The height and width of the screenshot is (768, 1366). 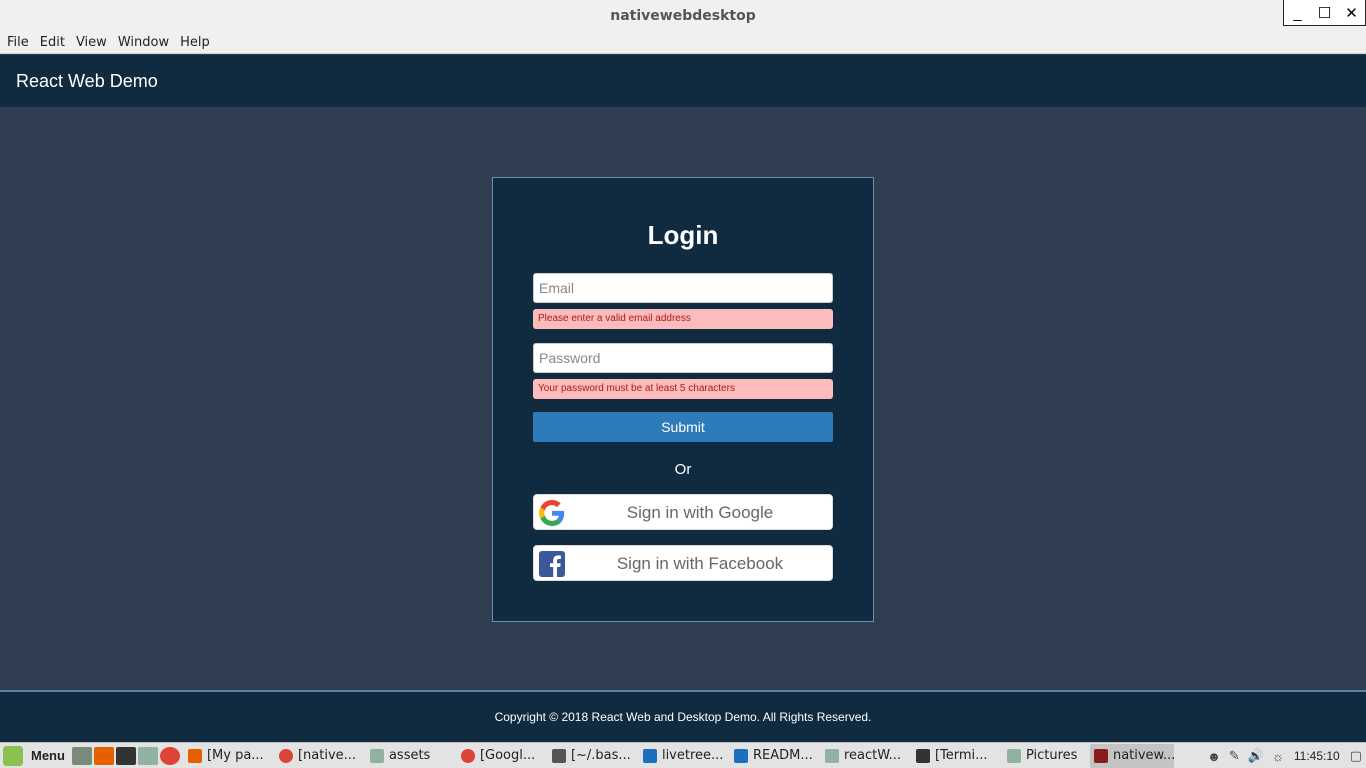 I want to click on facebook-icon, so click(x=552, y=564).